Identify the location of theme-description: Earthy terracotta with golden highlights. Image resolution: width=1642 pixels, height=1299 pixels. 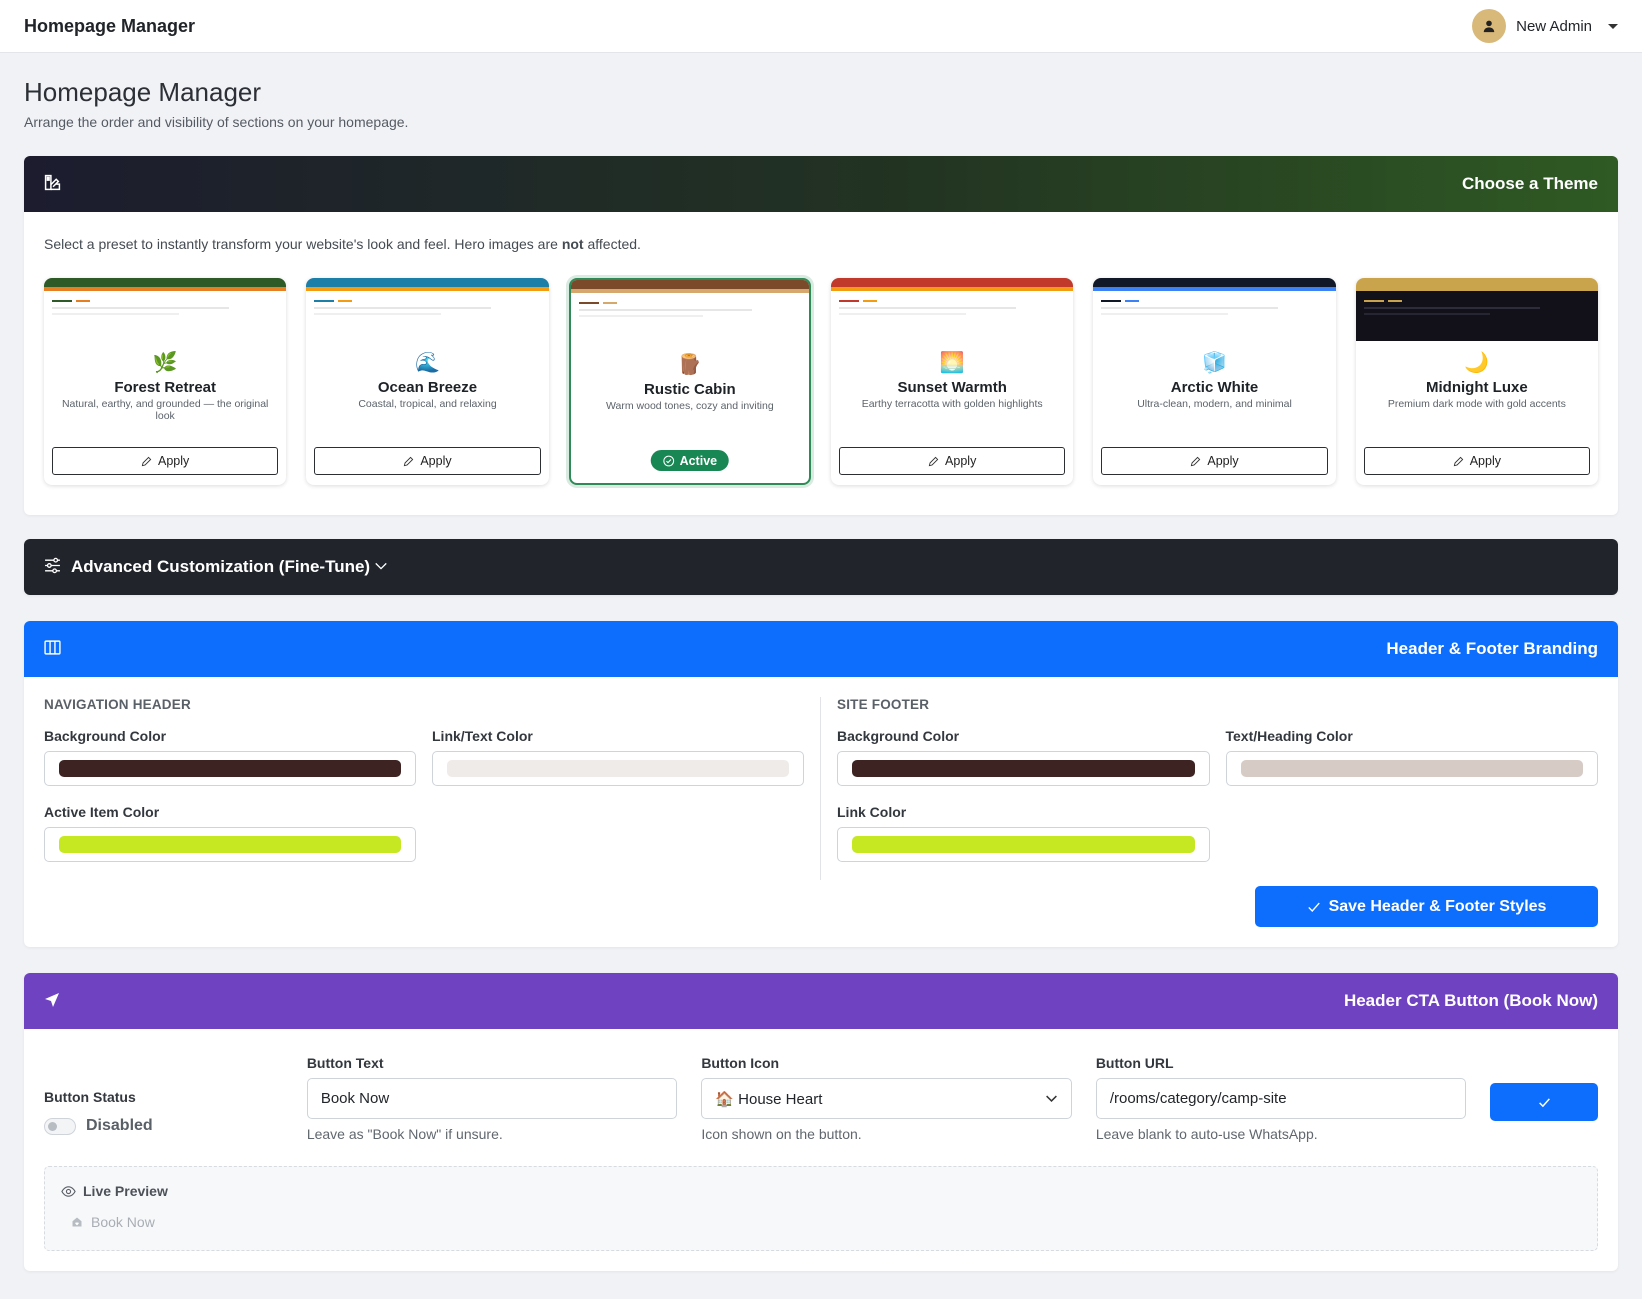
(952, 404).